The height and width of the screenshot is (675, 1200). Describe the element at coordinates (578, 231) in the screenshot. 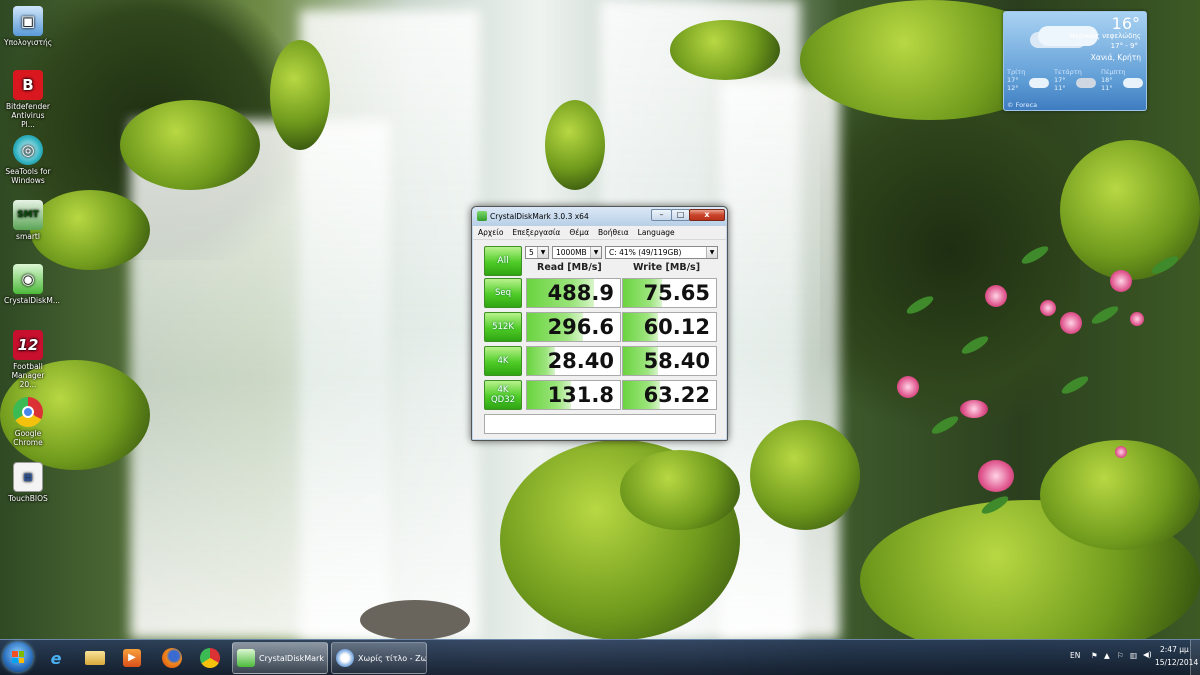

I see `menu-theme: Θέμα` at that location.